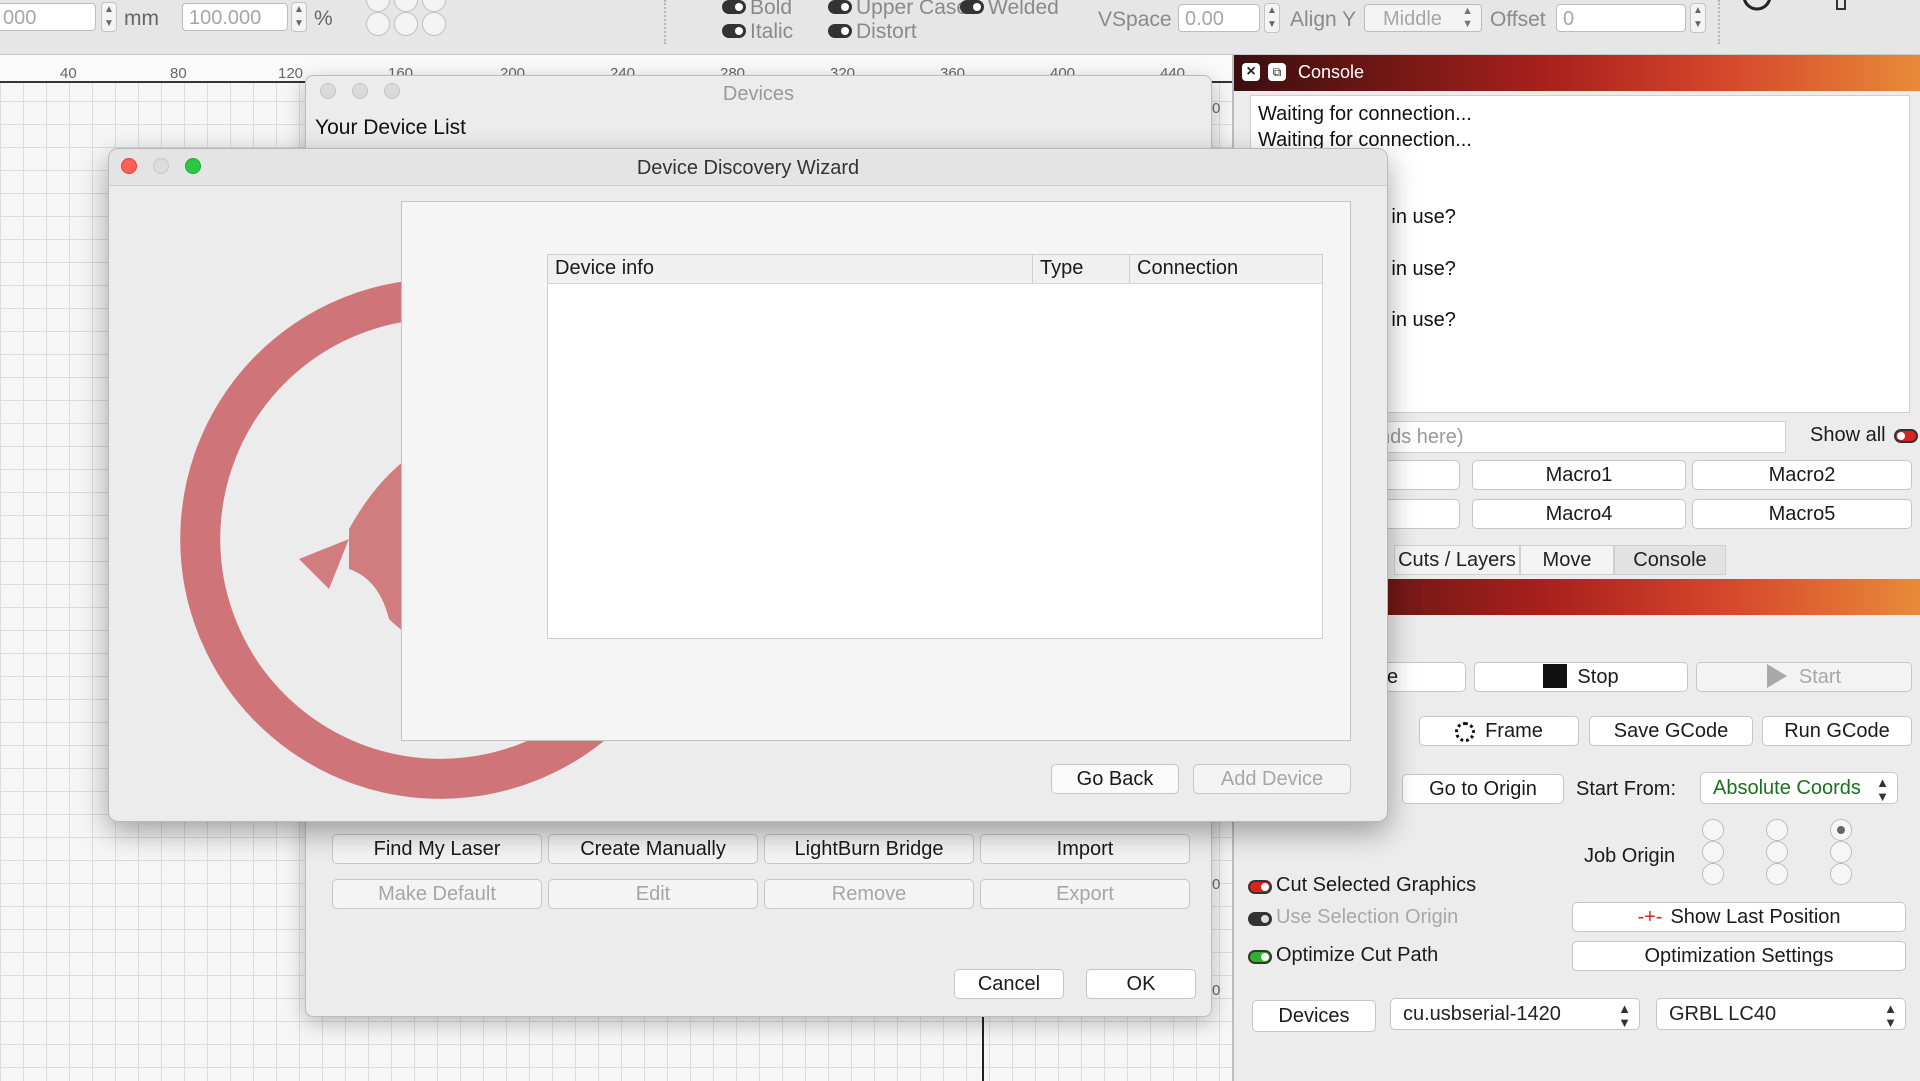 Image resolution: width=1920 pixels, height=1081 pixels. I want to click on column-header-connection: Connection, so click(1226, 269).